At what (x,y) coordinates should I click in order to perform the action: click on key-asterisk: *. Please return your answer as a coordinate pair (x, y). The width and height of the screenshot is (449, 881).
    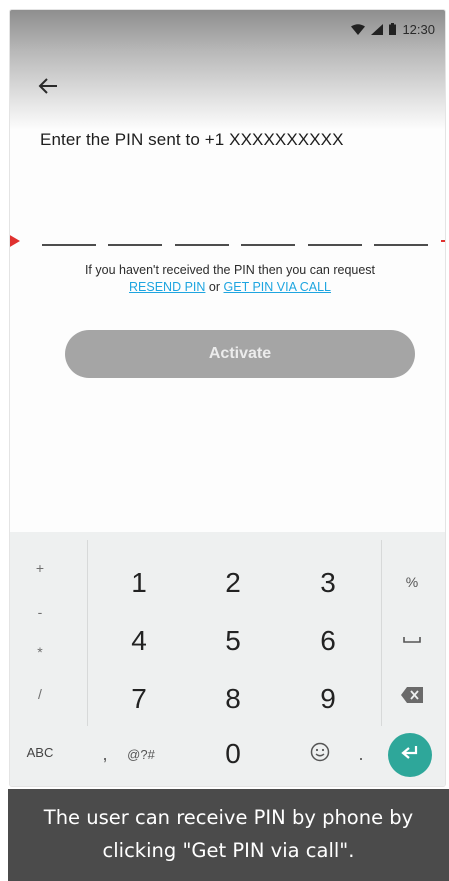
    Looking at the image, I should click on (40, 652).